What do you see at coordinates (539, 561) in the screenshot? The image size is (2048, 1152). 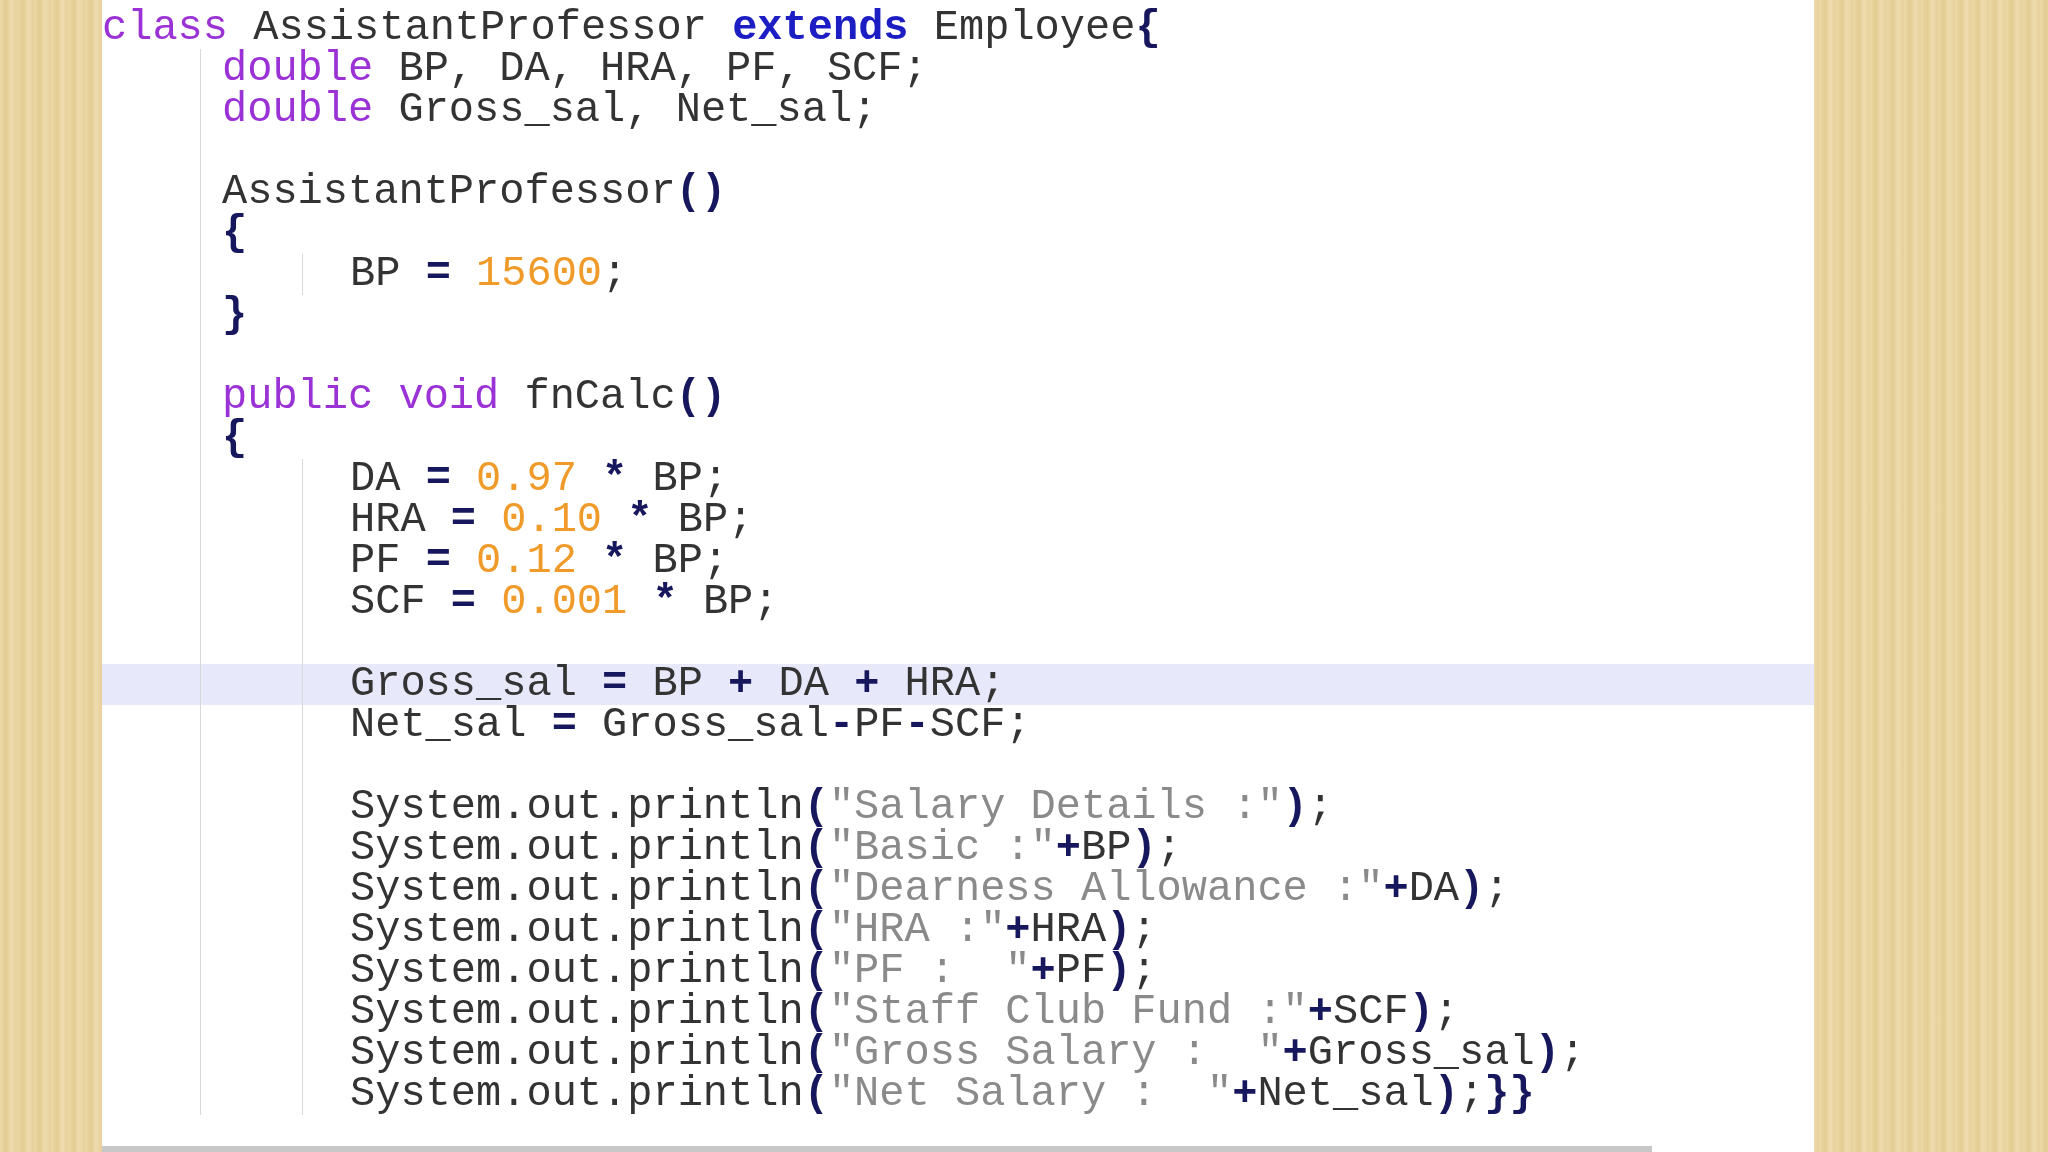 I see `code-line: PF = 0.12 * BP;` at bounding box center [539, 561].